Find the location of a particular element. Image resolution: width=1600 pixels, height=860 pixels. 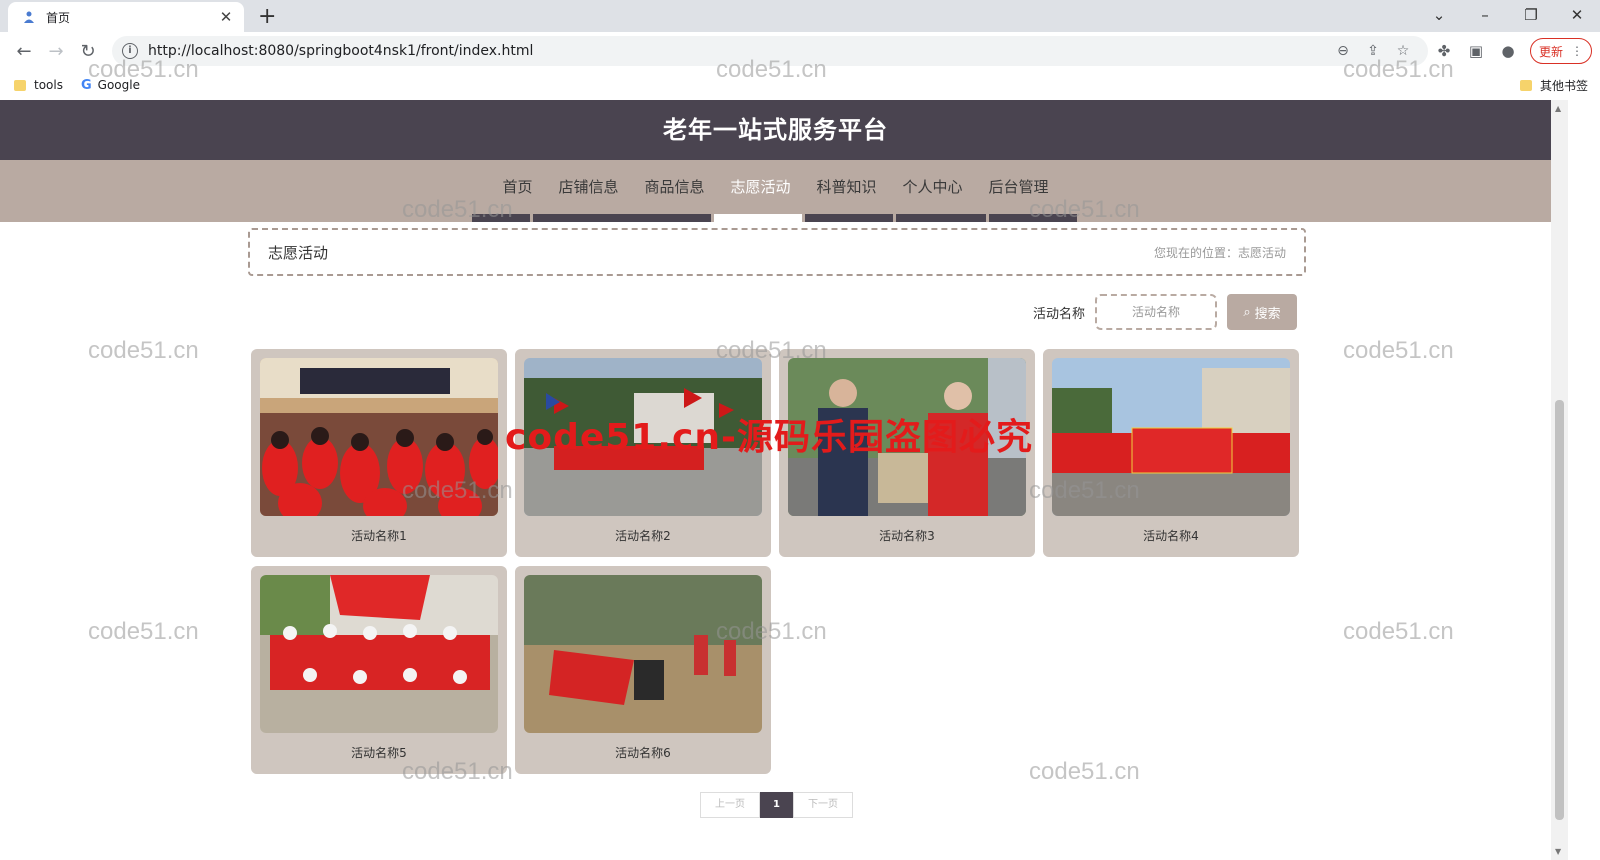

minimize-icon: – is located at coordinates (1485, 16).